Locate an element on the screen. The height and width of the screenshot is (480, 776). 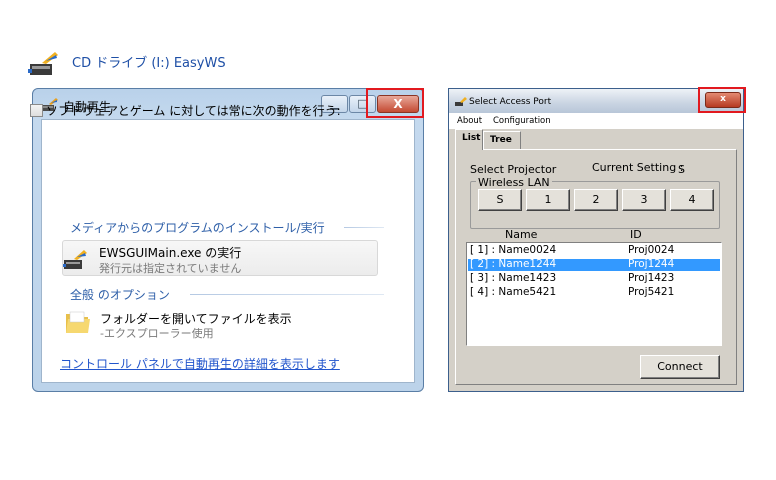
select-projector-label: Select Projector is located at coordinates (513, 169).